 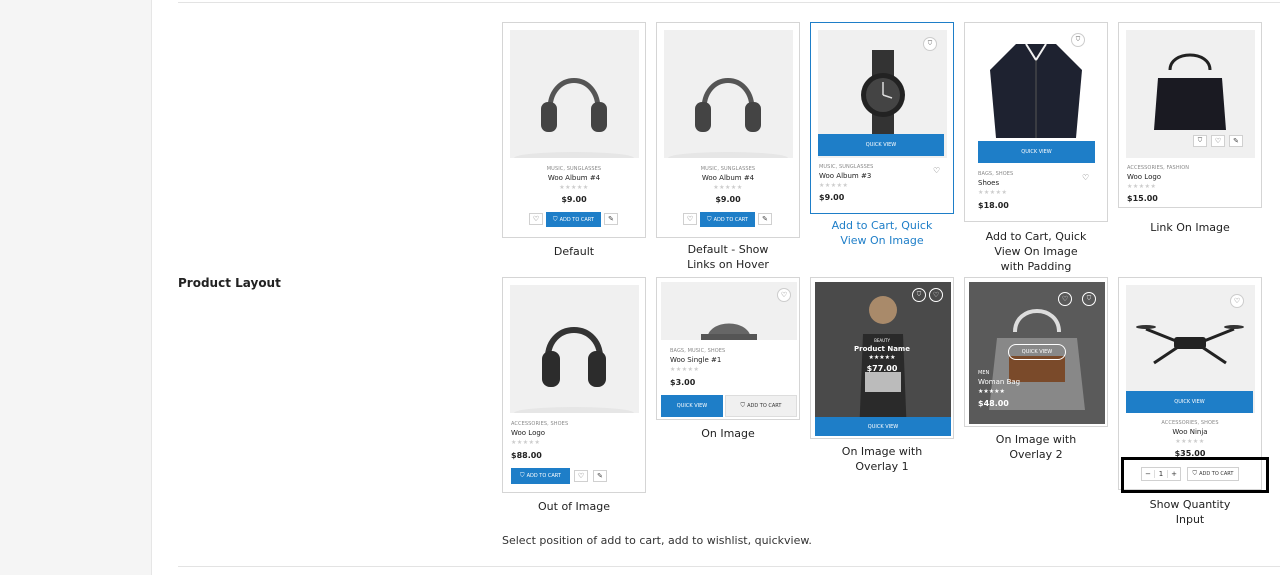 What do you see at coordinates (993, 205) in the screenshot?
I see `product-price: $18.00` at bounding box center [993, 205].